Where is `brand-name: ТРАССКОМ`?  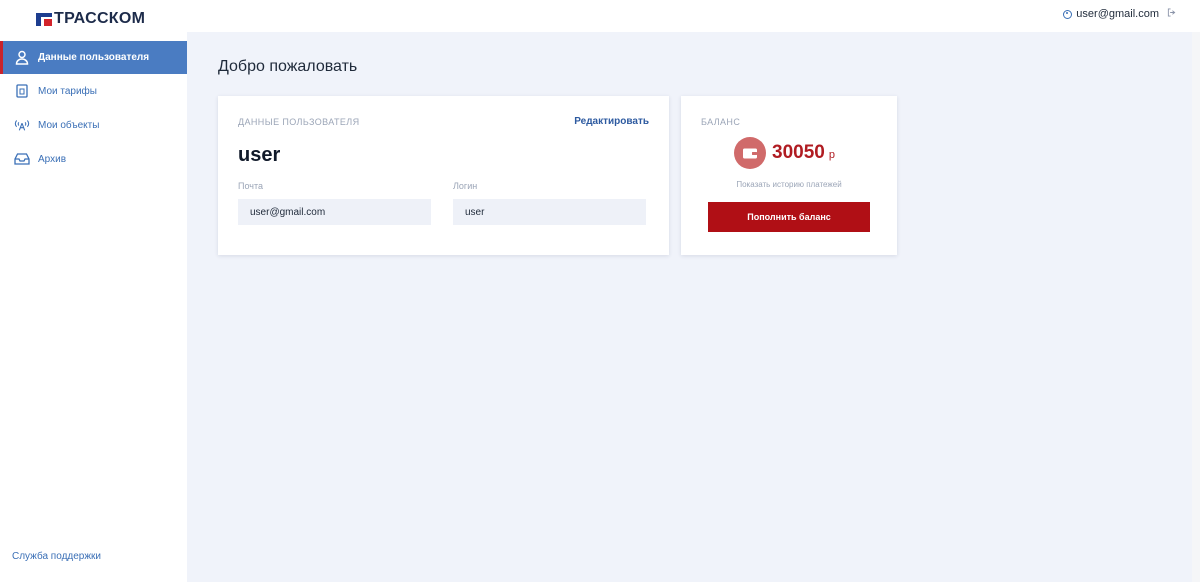 brand-name: ТРАССКОМ is located at coordinates (100, 18).